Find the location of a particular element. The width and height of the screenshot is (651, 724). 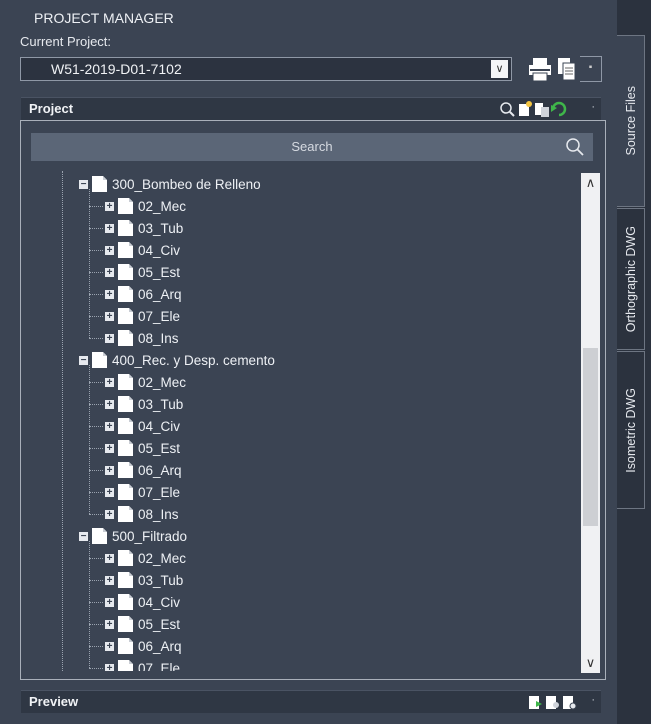

export-icon is located at coordinates (535, 702).